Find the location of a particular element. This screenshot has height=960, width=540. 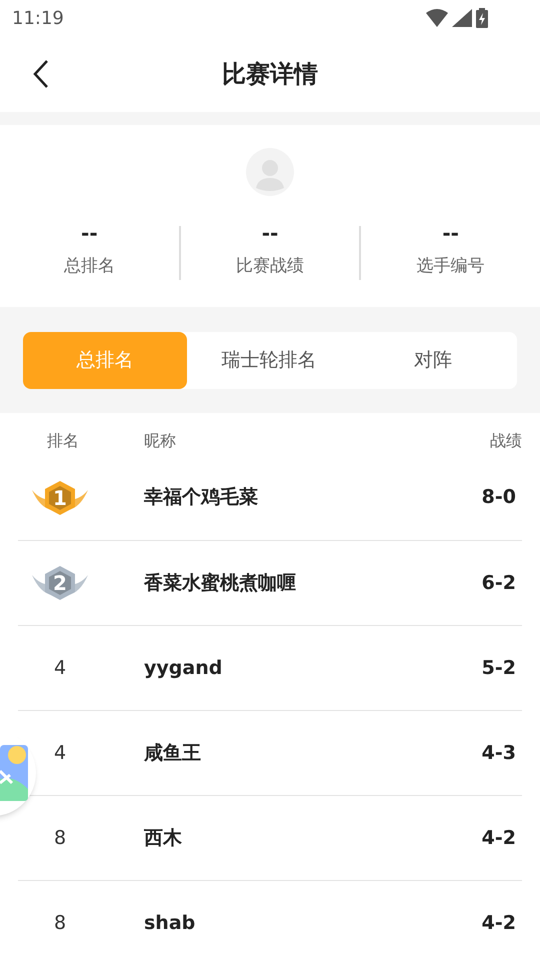

battery-icon is located at coordinates (482, 18).